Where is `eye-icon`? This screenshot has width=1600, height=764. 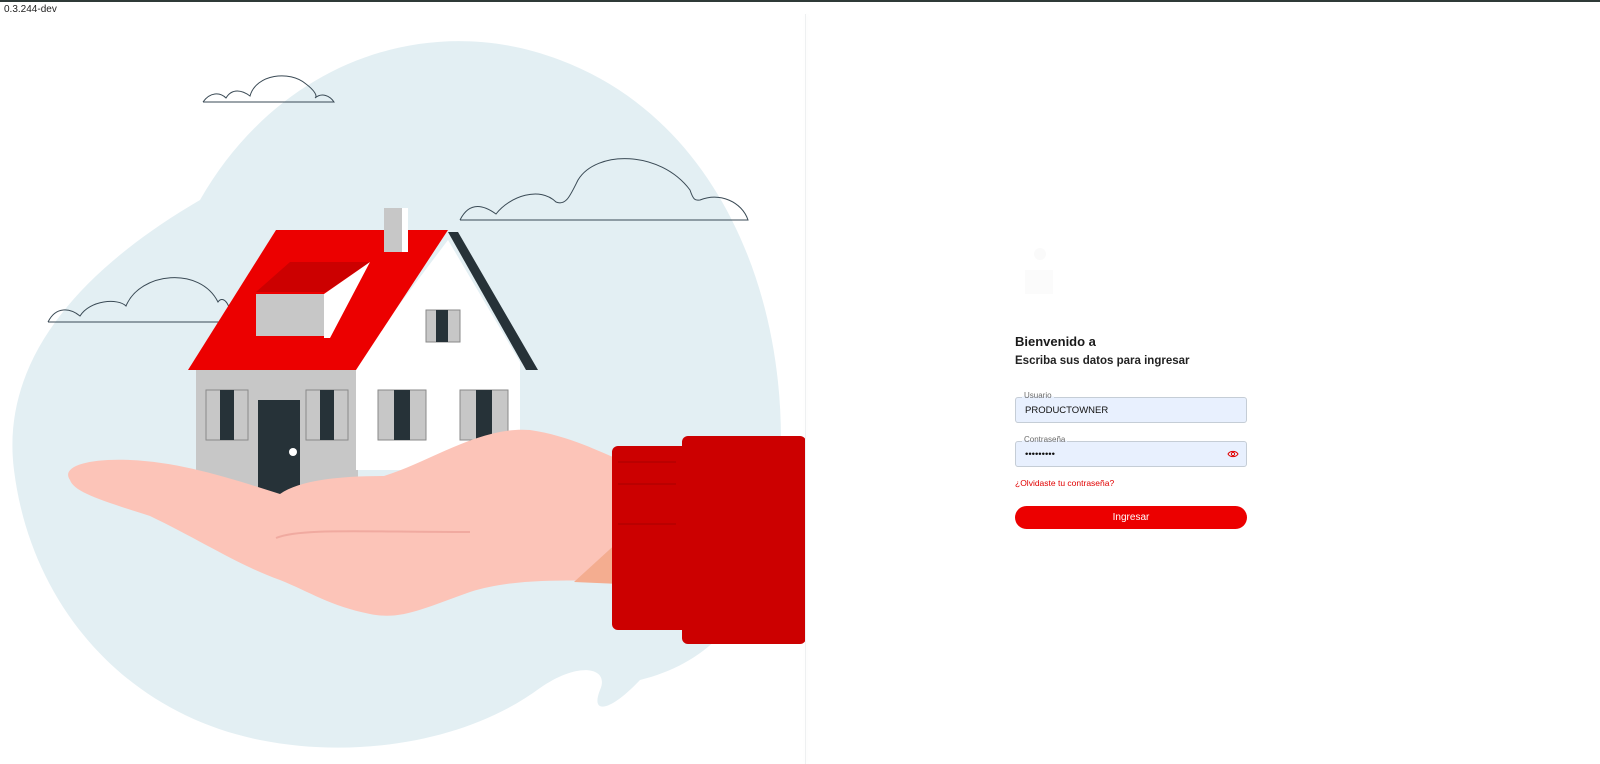 eye-icon is located at coordinates (1233, 454).